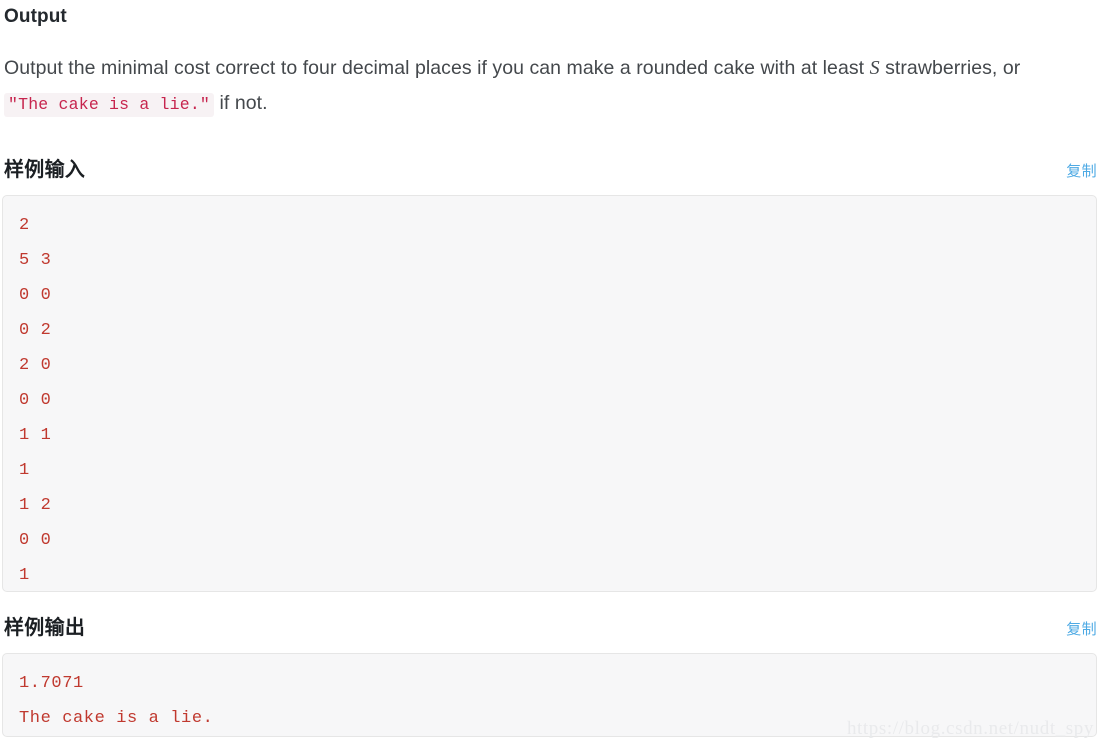  I want to click on page-title: Output, so click(35, 16).